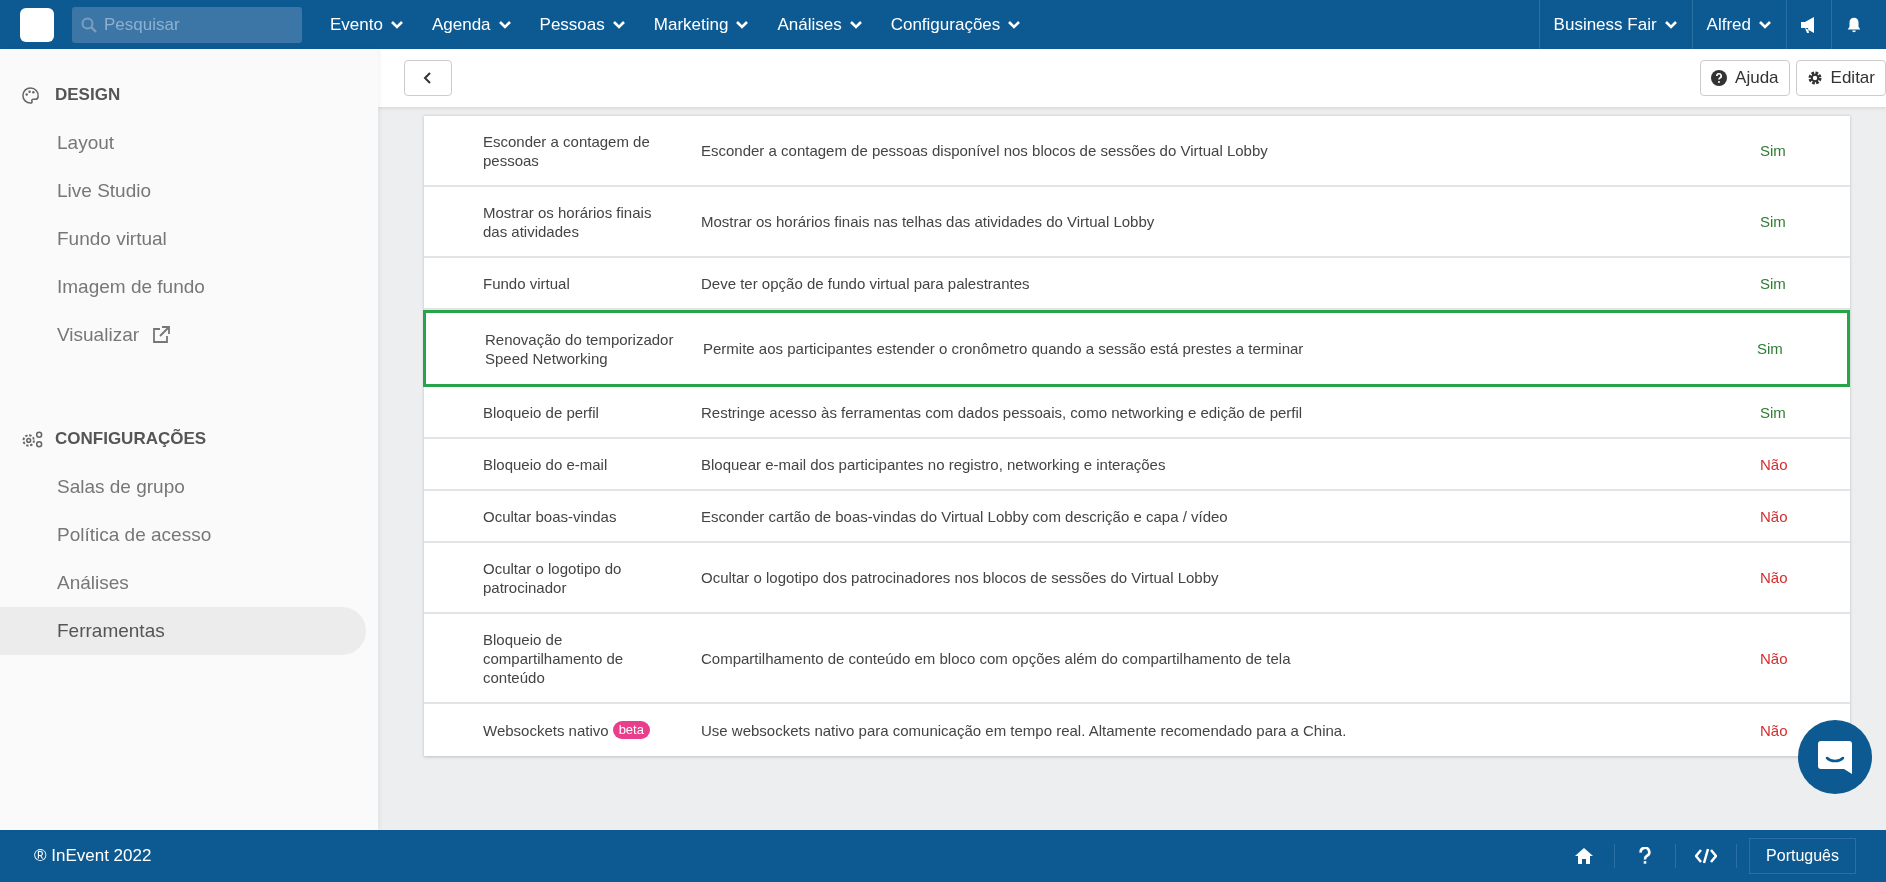  What do you see at coordinates (1814, 78) in the screenshot?
I see `settings-icon` at bounding box center [1814, 78].